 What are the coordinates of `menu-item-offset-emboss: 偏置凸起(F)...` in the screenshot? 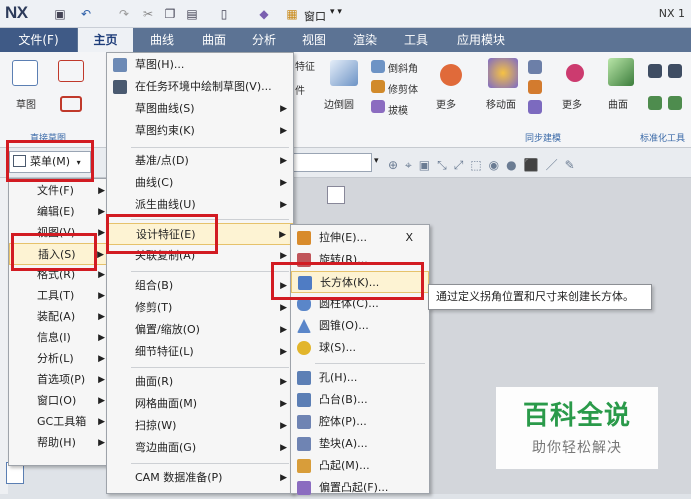 It's located at (360, 488).